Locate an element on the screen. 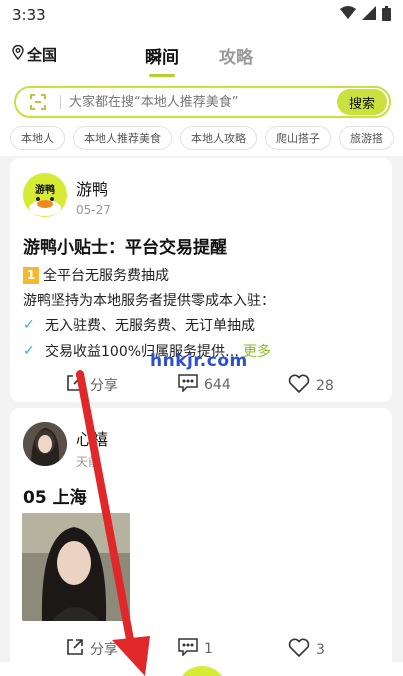 This screenshot has height=676, width=403. tag-chips-bar: 本地人 本地人推荐美食 本地人攻略 爬山搭子 旅游搭 is located at coordinates (201, 138).